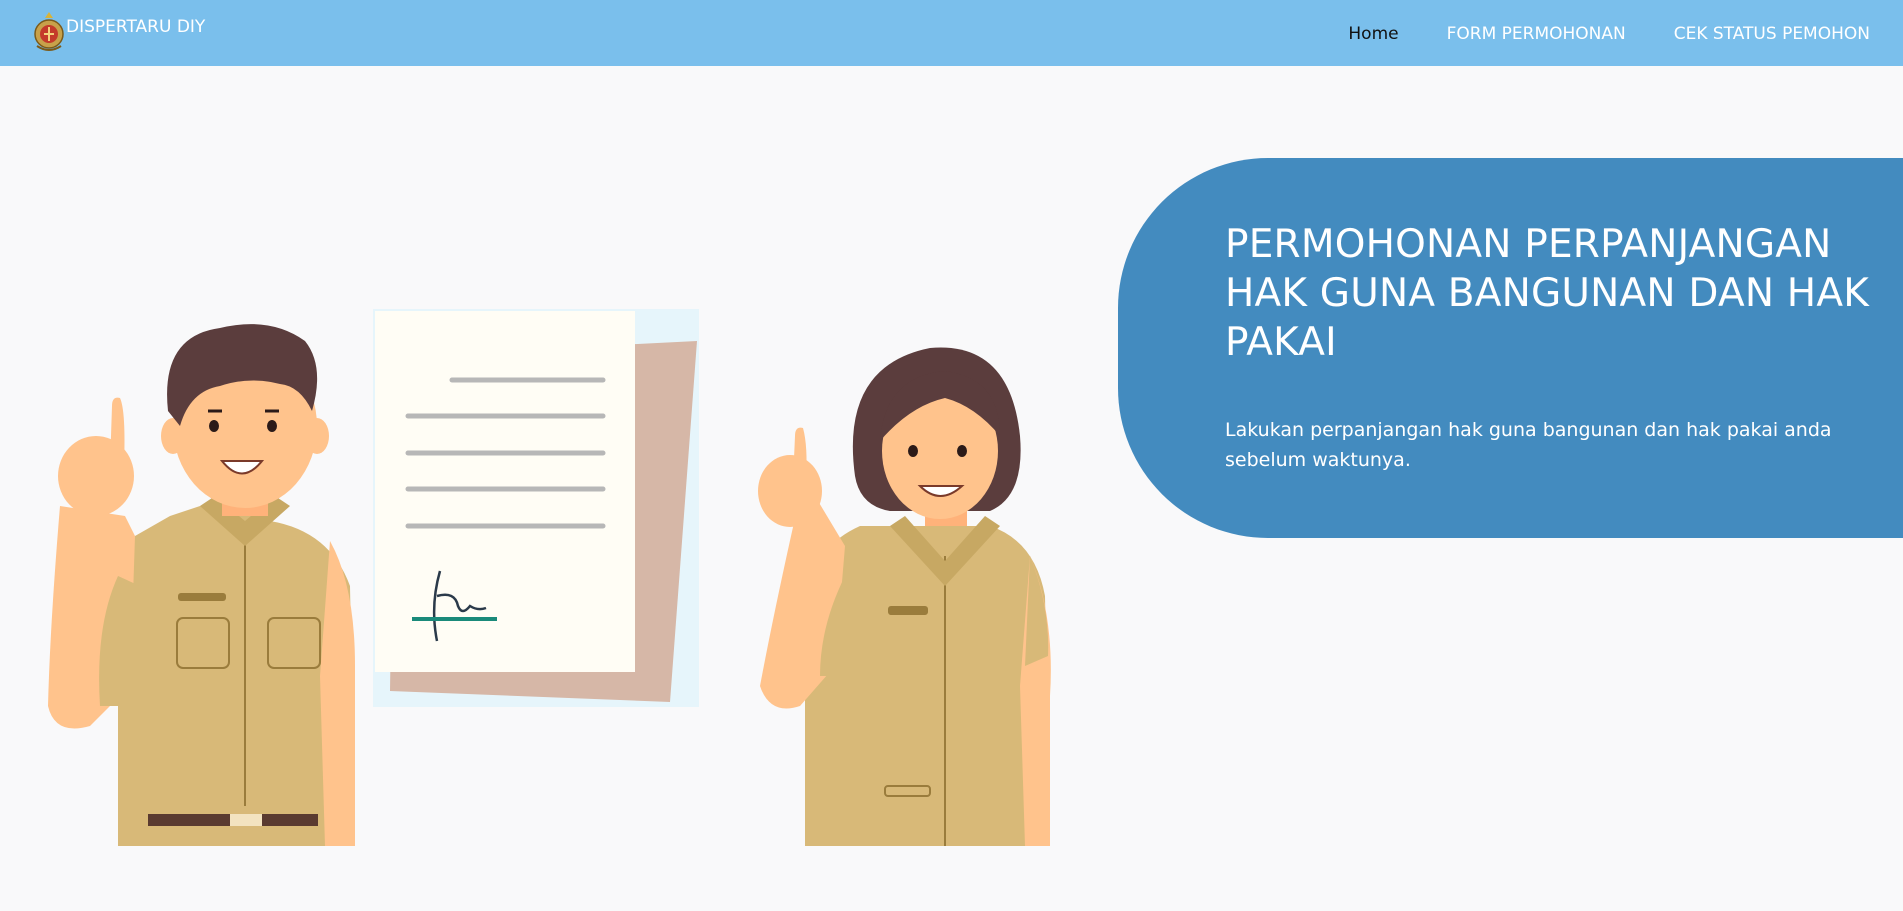 This screenshot has height=911, width=1903. I want to click on document-icon, so click(536, 508).